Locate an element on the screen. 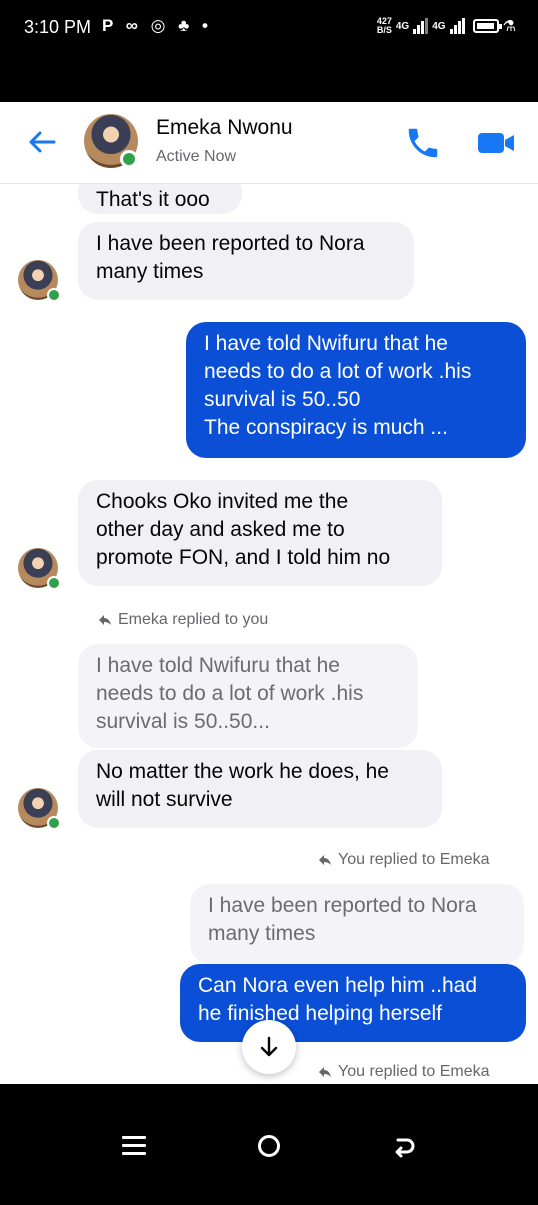 The image size is (538, 1205). system-navigation-bar is located at coordinates (269, 1144).